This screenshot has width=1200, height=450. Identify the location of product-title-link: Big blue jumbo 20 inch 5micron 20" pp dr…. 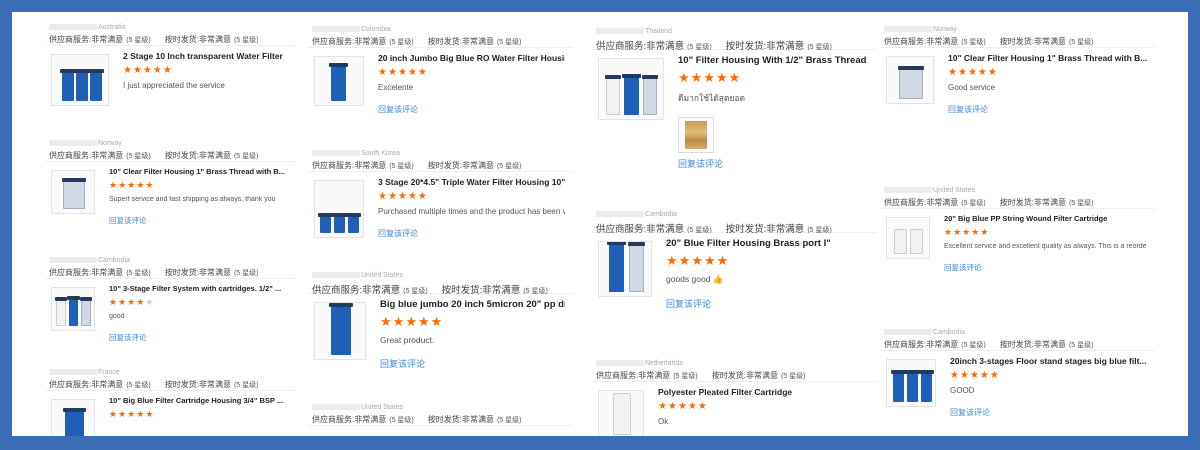
(472, 304).